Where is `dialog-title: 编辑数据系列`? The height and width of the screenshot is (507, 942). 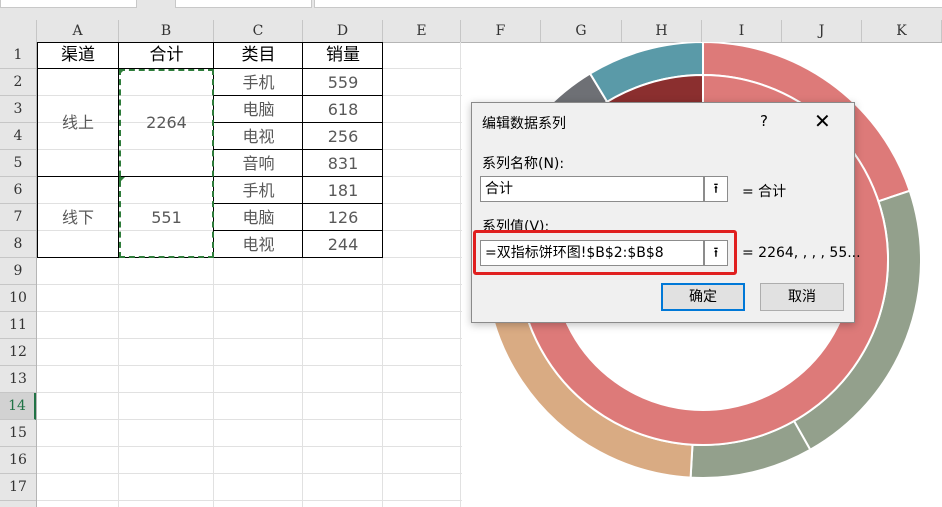
dialog-title: 编辑数据系列 is located at coordinates (524, 124).